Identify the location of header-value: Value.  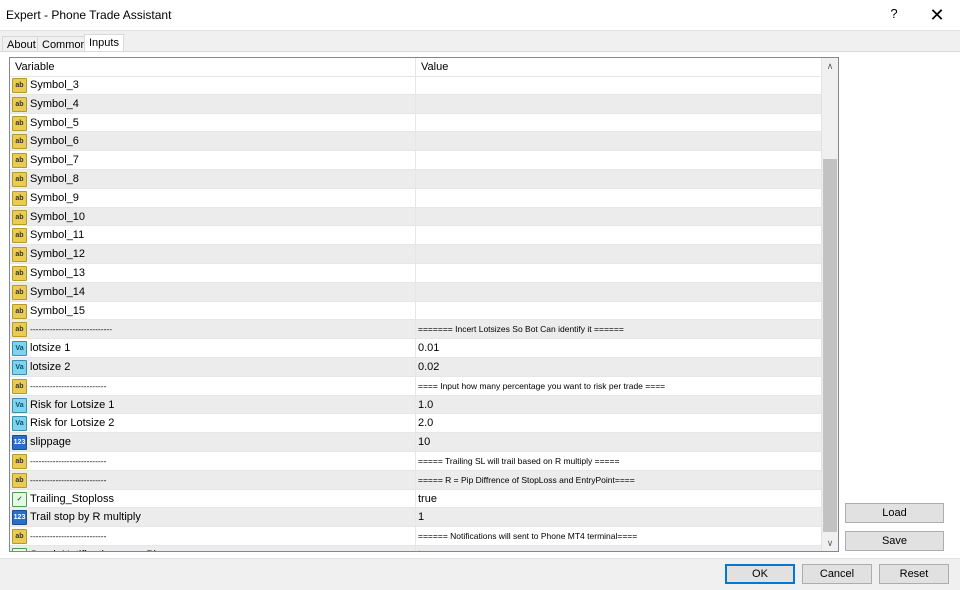
(620, 67).